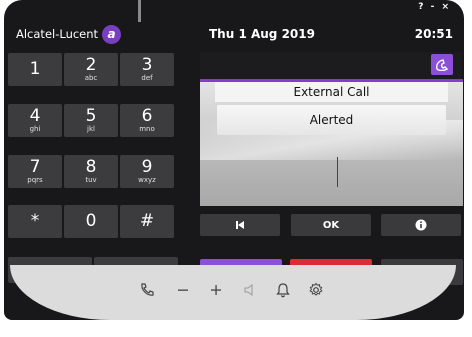  I want to click on key-digit: 6, so click(147, 116).